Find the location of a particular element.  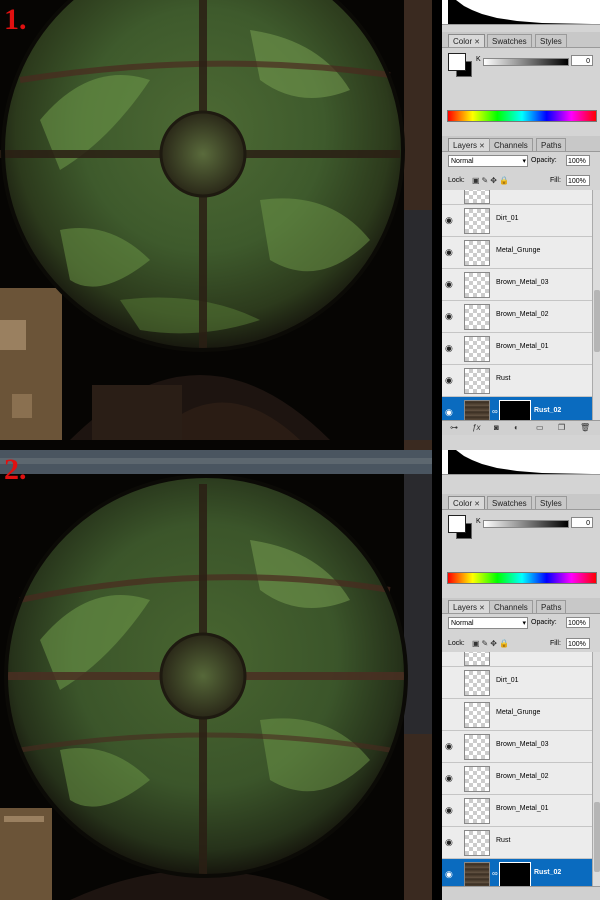

tab-label: Swatches is located at coordinates (509, 503).